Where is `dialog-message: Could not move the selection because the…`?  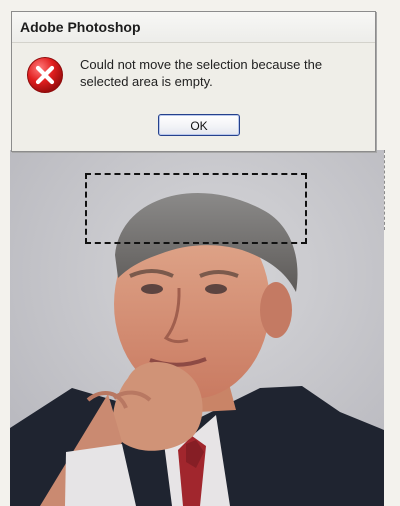
dialog-message: Could not move the selection because the… is located at coordinates (201, 73).